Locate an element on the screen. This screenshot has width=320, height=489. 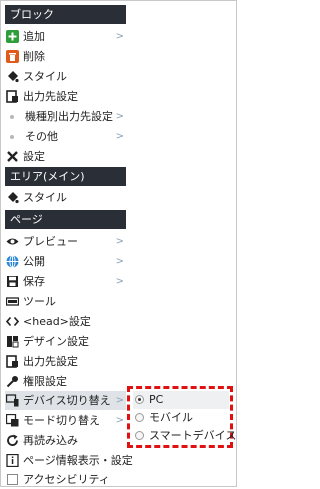
info-icon is located at coordinates (12, 460).